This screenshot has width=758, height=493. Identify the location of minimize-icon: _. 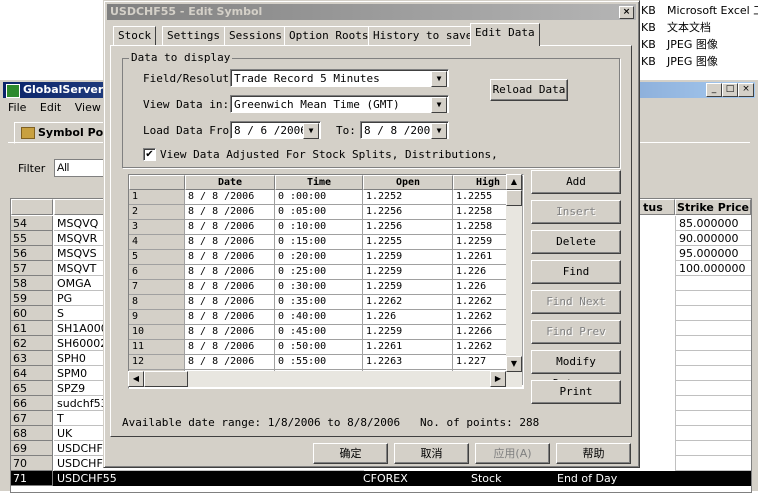
(714, 90).